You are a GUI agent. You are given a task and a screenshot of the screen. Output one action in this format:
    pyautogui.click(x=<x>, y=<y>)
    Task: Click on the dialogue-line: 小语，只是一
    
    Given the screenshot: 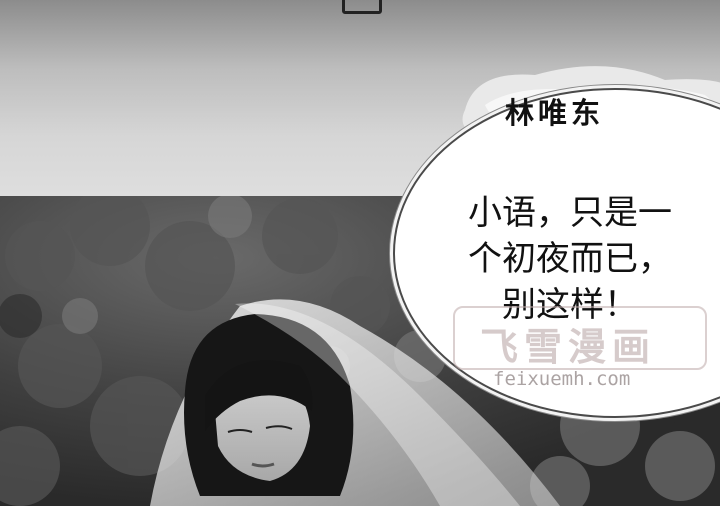 What is the action you would take?
    pyautogui.click(x=570, y=213)
    